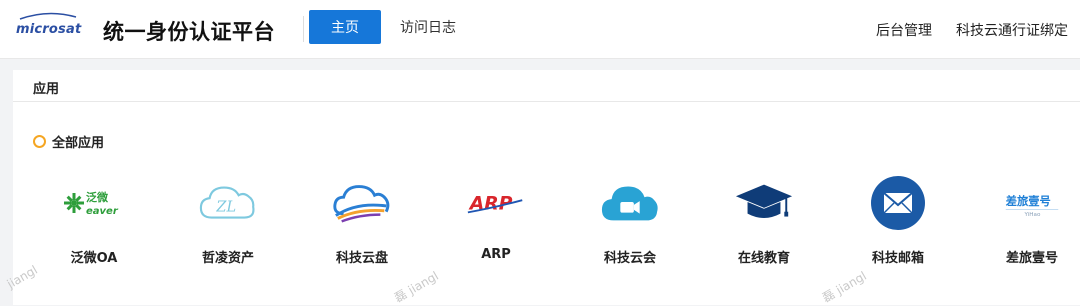 The image size is (1080, 306). What do you see at coordinates (1032, 215) in the screenshot?
I see `svg-text: YiHao` at bounding box center [1032, 215].